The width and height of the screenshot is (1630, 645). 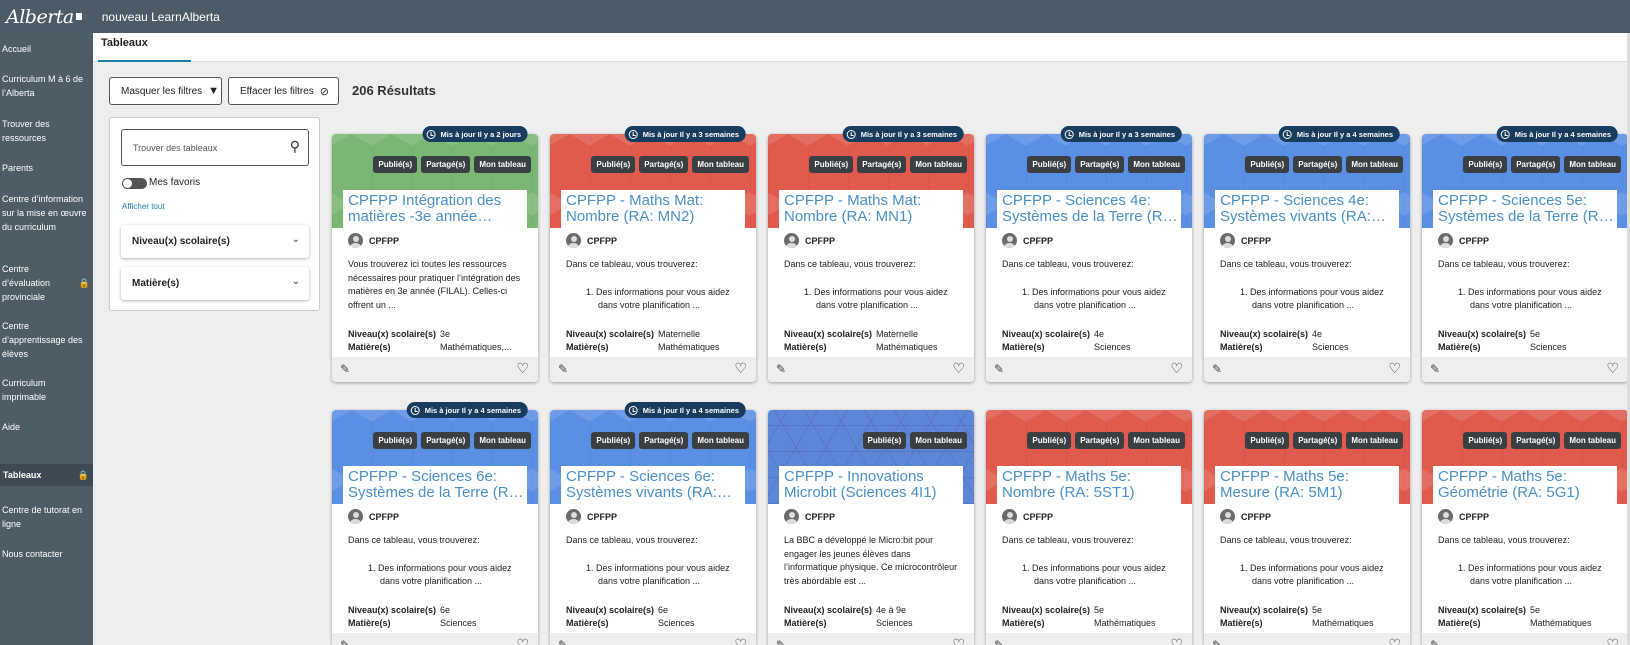 What do you see at coordinates (46, 131) in the screenshot?
I see `sidebar-item-ressources: Trouver des ressources` at bounding box center [46, 131].